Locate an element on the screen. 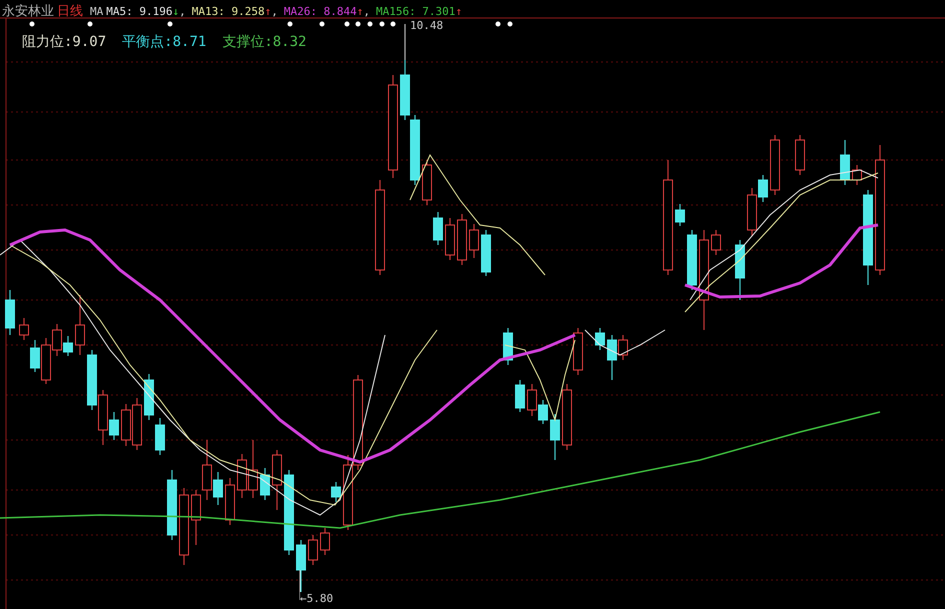  ma-value: MA156: 7.301 is located at coordinates (416, 11).